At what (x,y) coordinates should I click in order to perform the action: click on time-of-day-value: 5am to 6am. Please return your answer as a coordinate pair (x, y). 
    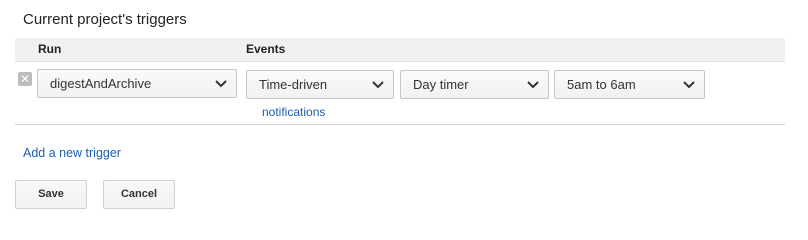
    Looking at the image, I should click on (601, 84).